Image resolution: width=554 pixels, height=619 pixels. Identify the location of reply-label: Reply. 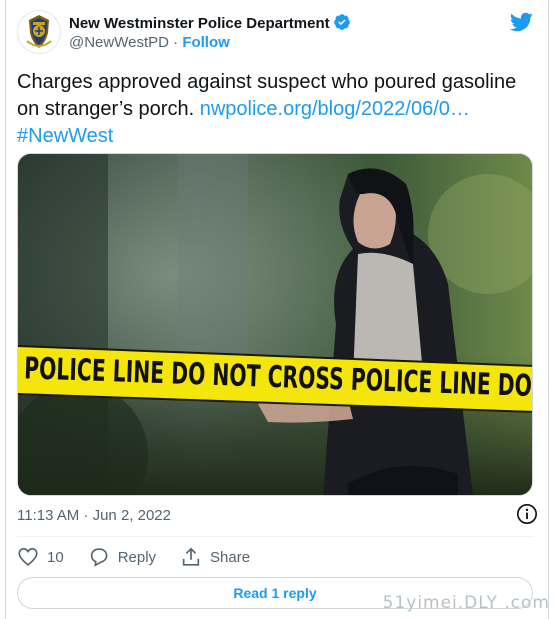
(137, 557).